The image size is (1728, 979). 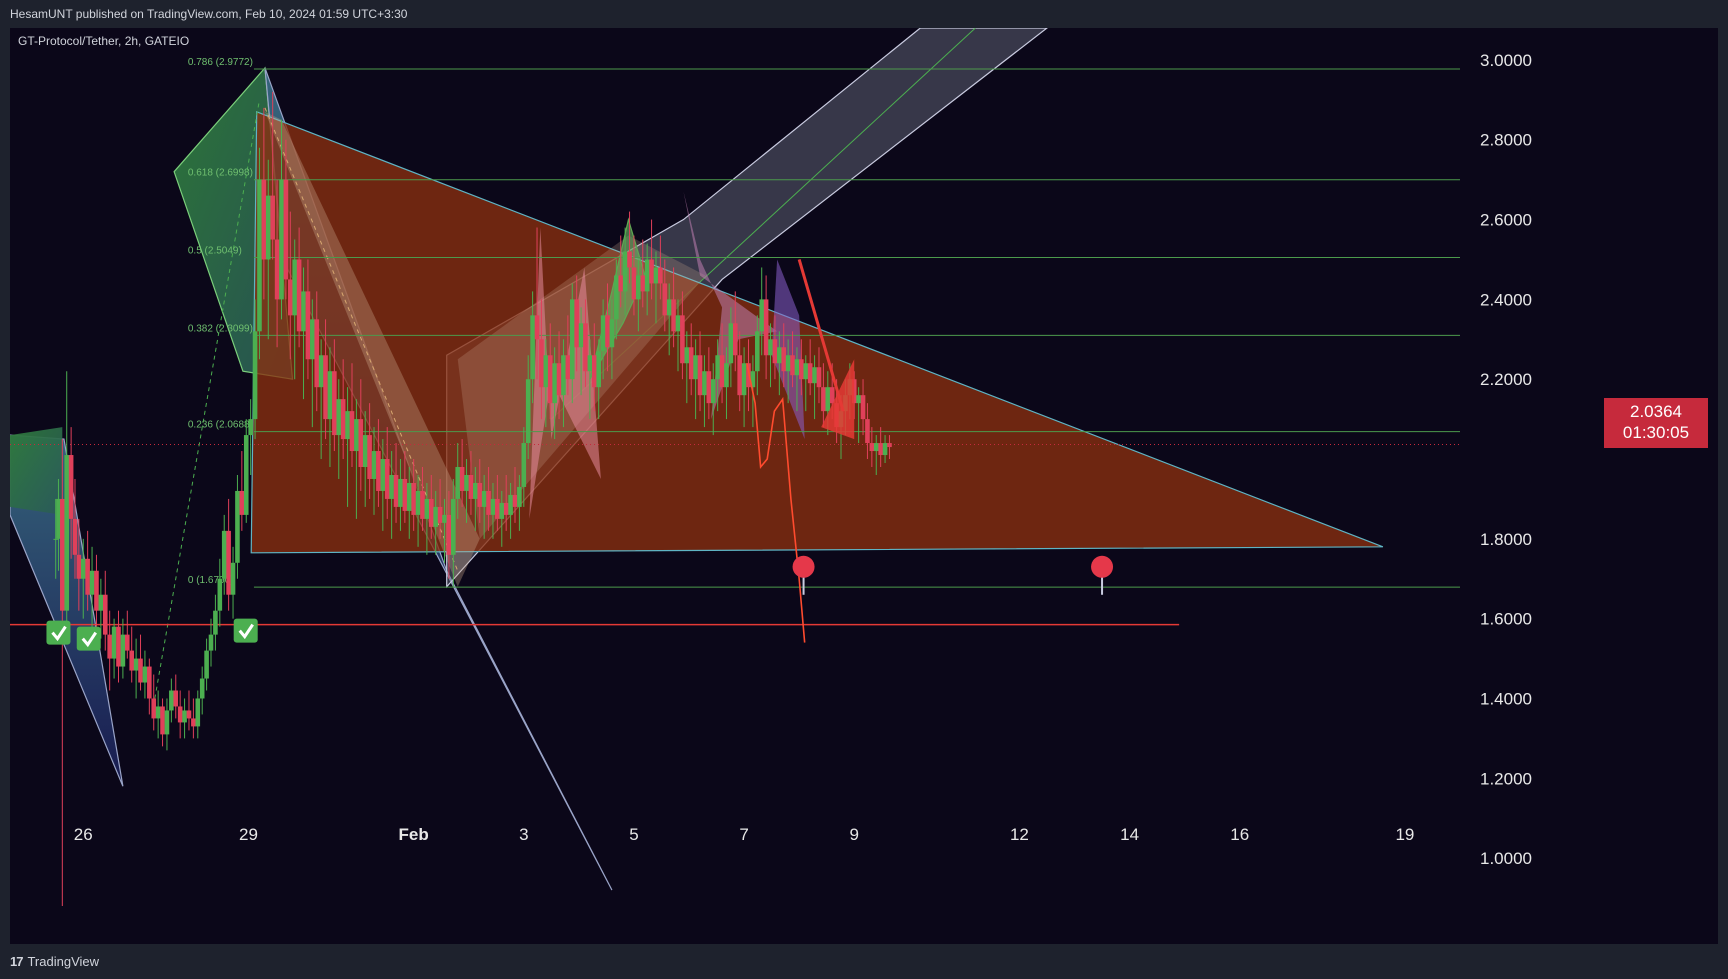 I want to click on x-axis-tick-label: 7, so click(x=743, y=834).